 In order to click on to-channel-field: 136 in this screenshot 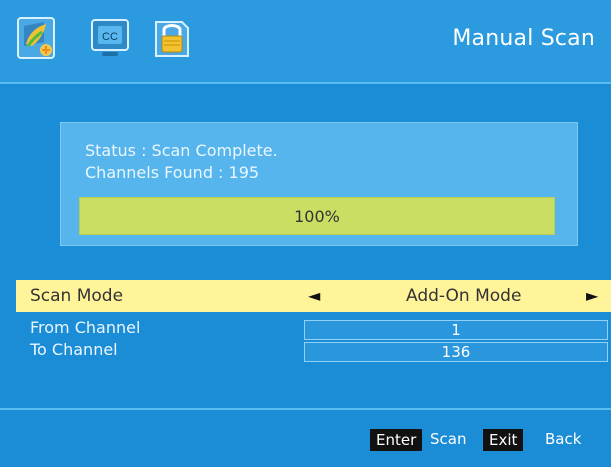, I will do `click(456, 352)`.